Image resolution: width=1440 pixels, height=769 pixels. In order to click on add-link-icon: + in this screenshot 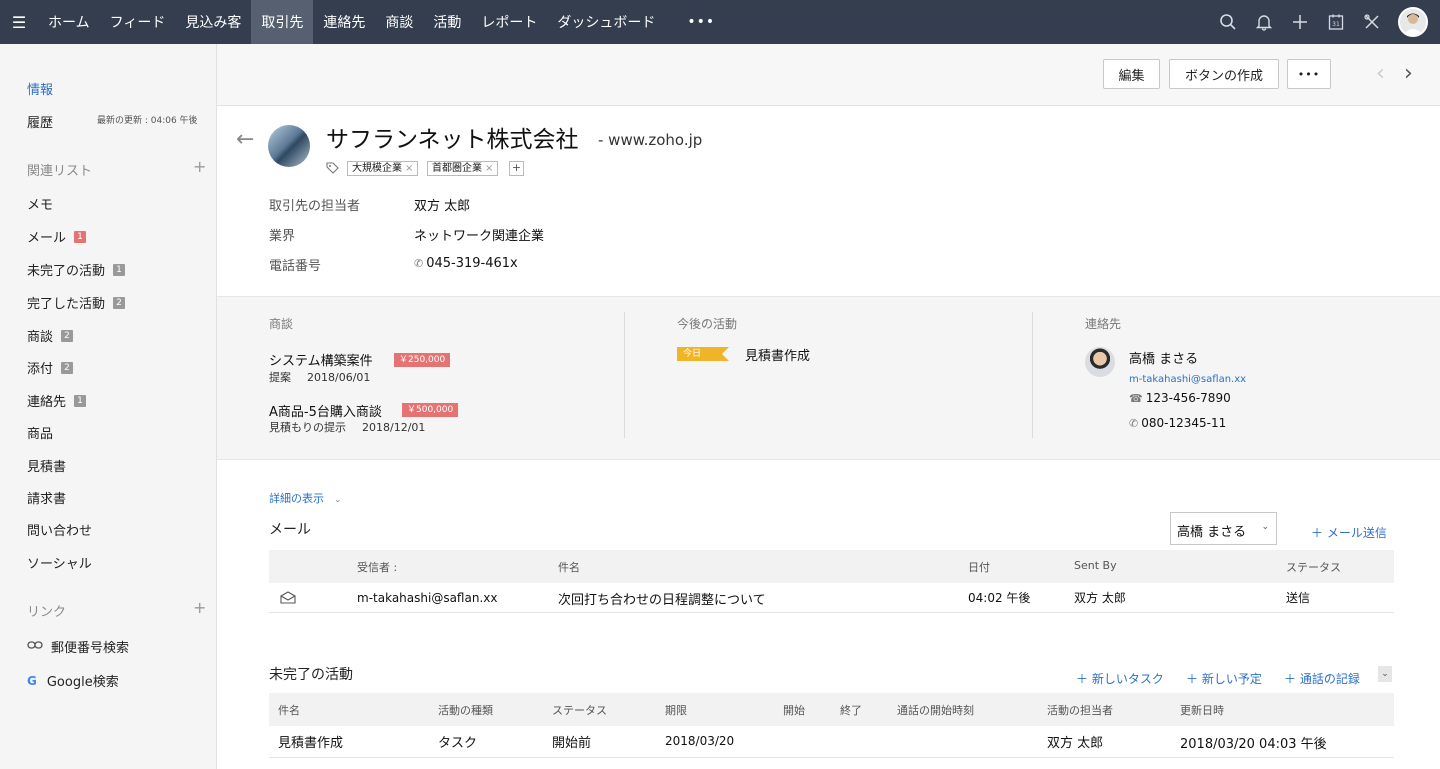, I will do `click(199, 607)`.